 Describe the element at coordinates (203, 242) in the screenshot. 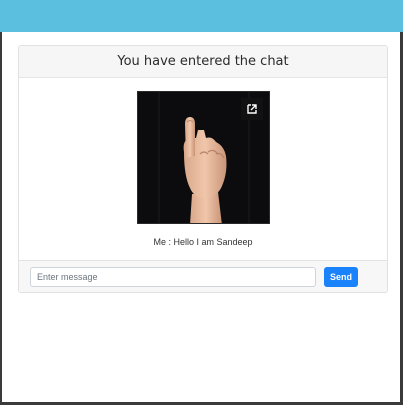

I see `chat-message: Me : Hello I am Sandeep` at that location.